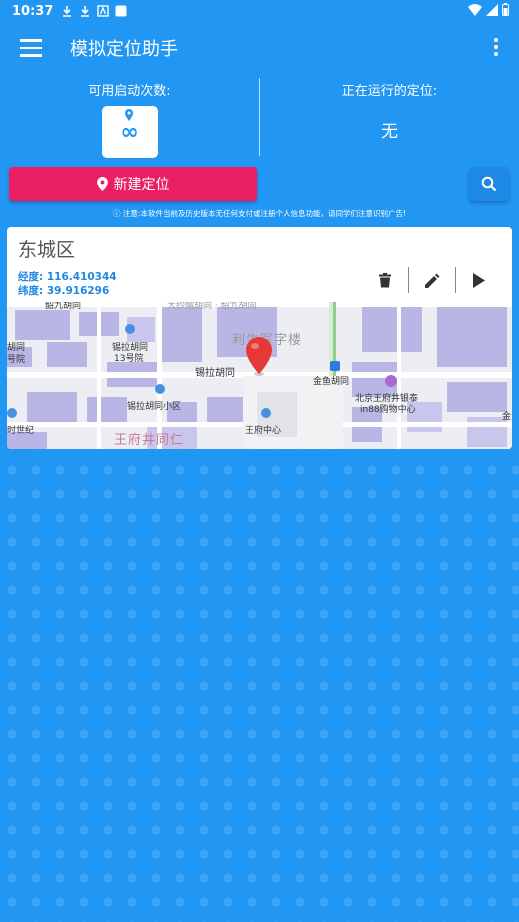 The width and height of the screenshot is (519, 922). I want to click on map-label: 金, so click(507, 417).